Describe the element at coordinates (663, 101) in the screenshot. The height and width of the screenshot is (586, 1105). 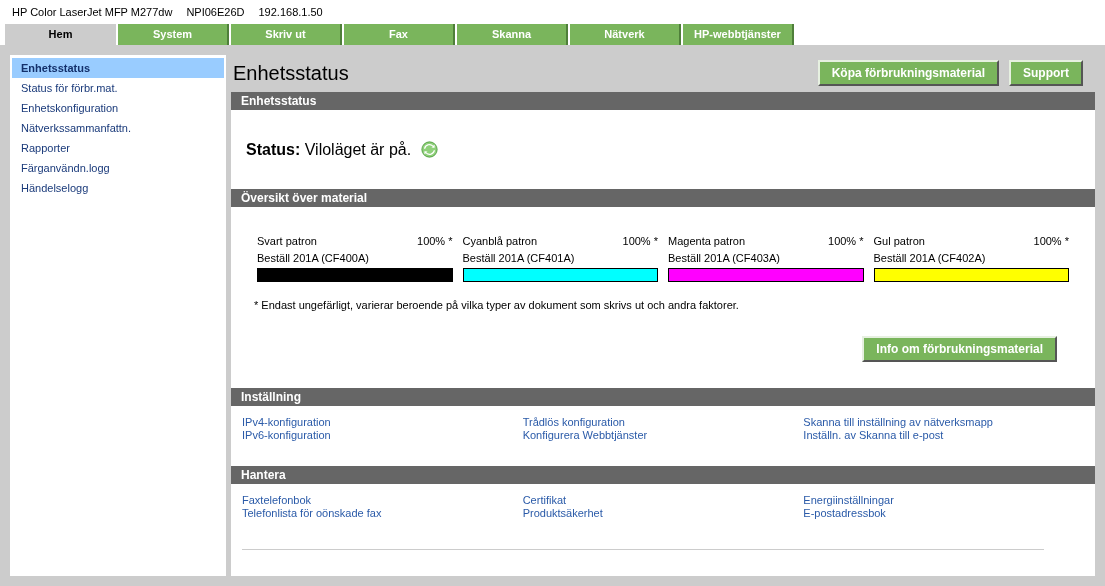
I see `section-header: Enhetsstatus` at that location.